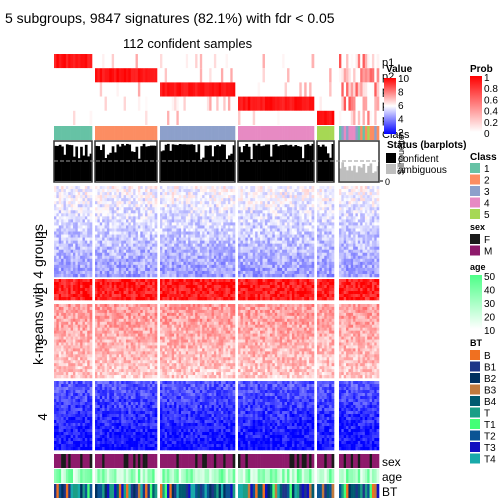 This screenshot has width=504, height=504. Describe the element at coordinates (120, 75) in the screenshot. I see `prob-cell-p2` at that location.